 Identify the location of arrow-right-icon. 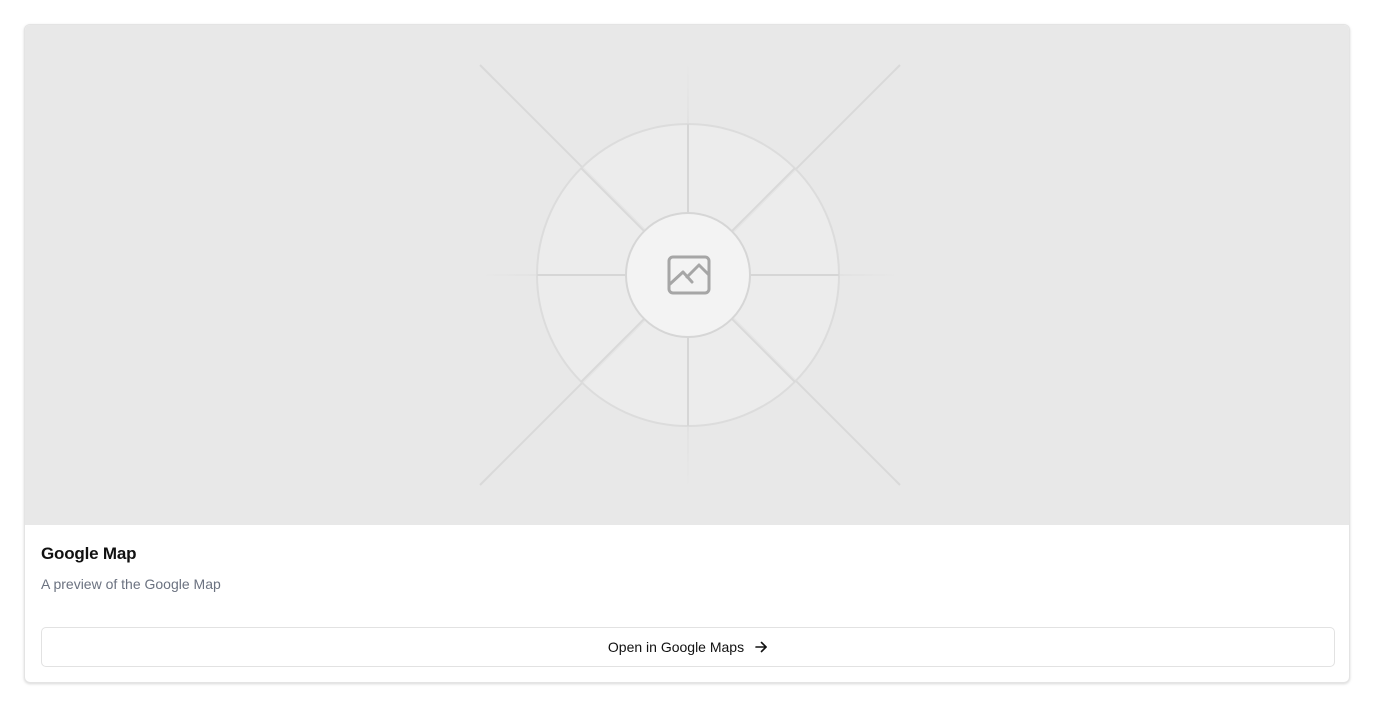
(761, 647).